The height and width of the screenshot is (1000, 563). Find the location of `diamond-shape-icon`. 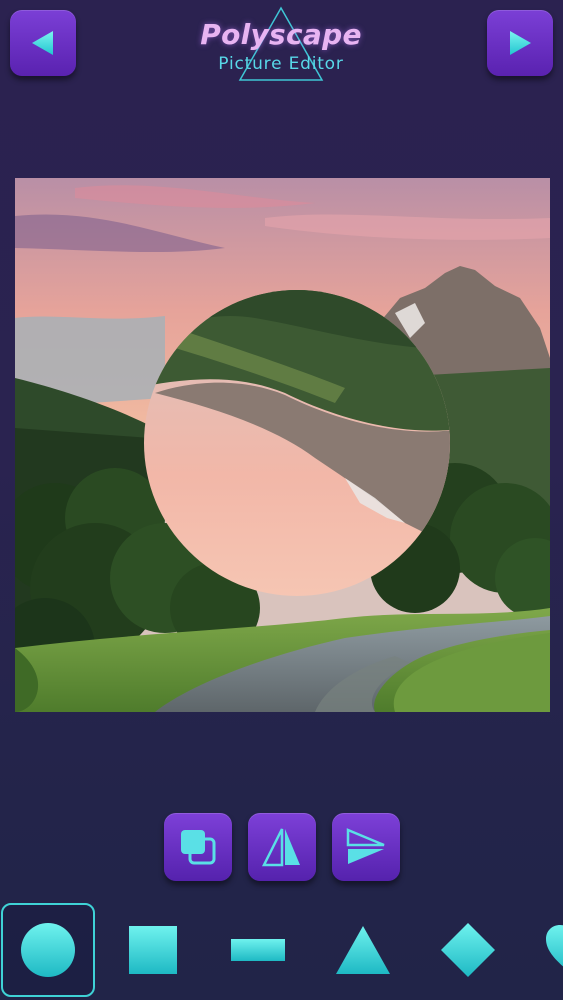

diamond-shape-icon is located at coordinates (468, 950).